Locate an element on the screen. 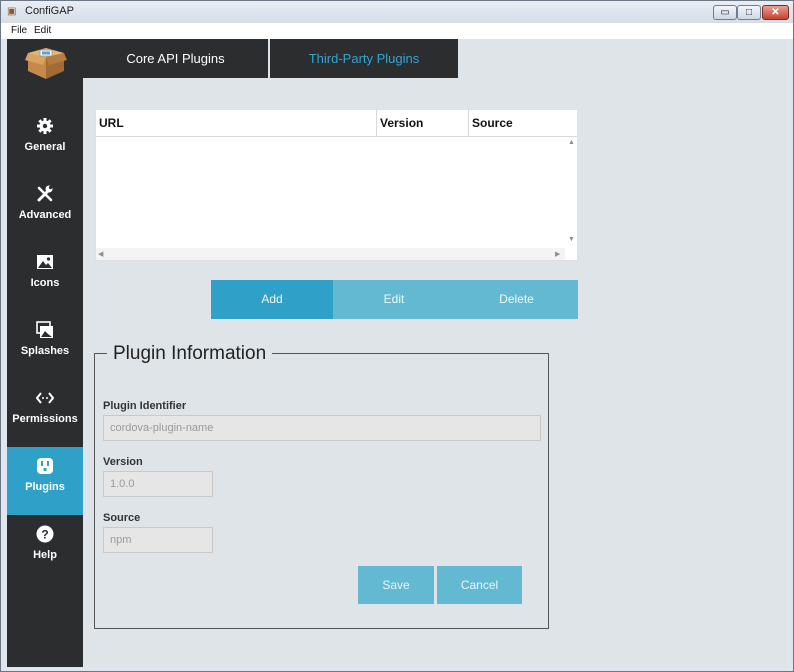 The height and width of the screenshot is (672, 794). sidebar-item-label: Help is located at coordinates (45, 555).